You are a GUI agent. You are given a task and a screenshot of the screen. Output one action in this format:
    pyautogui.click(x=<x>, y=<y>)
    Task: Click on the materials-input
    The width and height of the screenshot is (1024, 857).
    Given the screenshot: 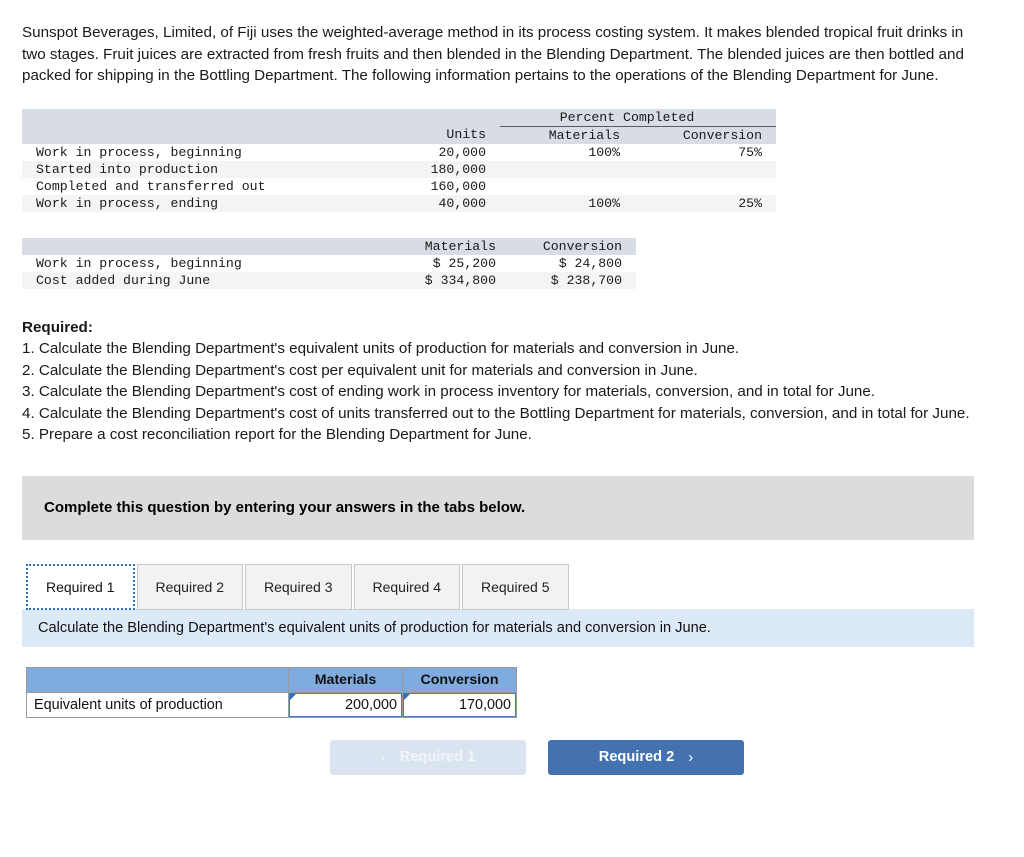 What is the action you would take?
    pyautogui.click(x=345, y=704)
    